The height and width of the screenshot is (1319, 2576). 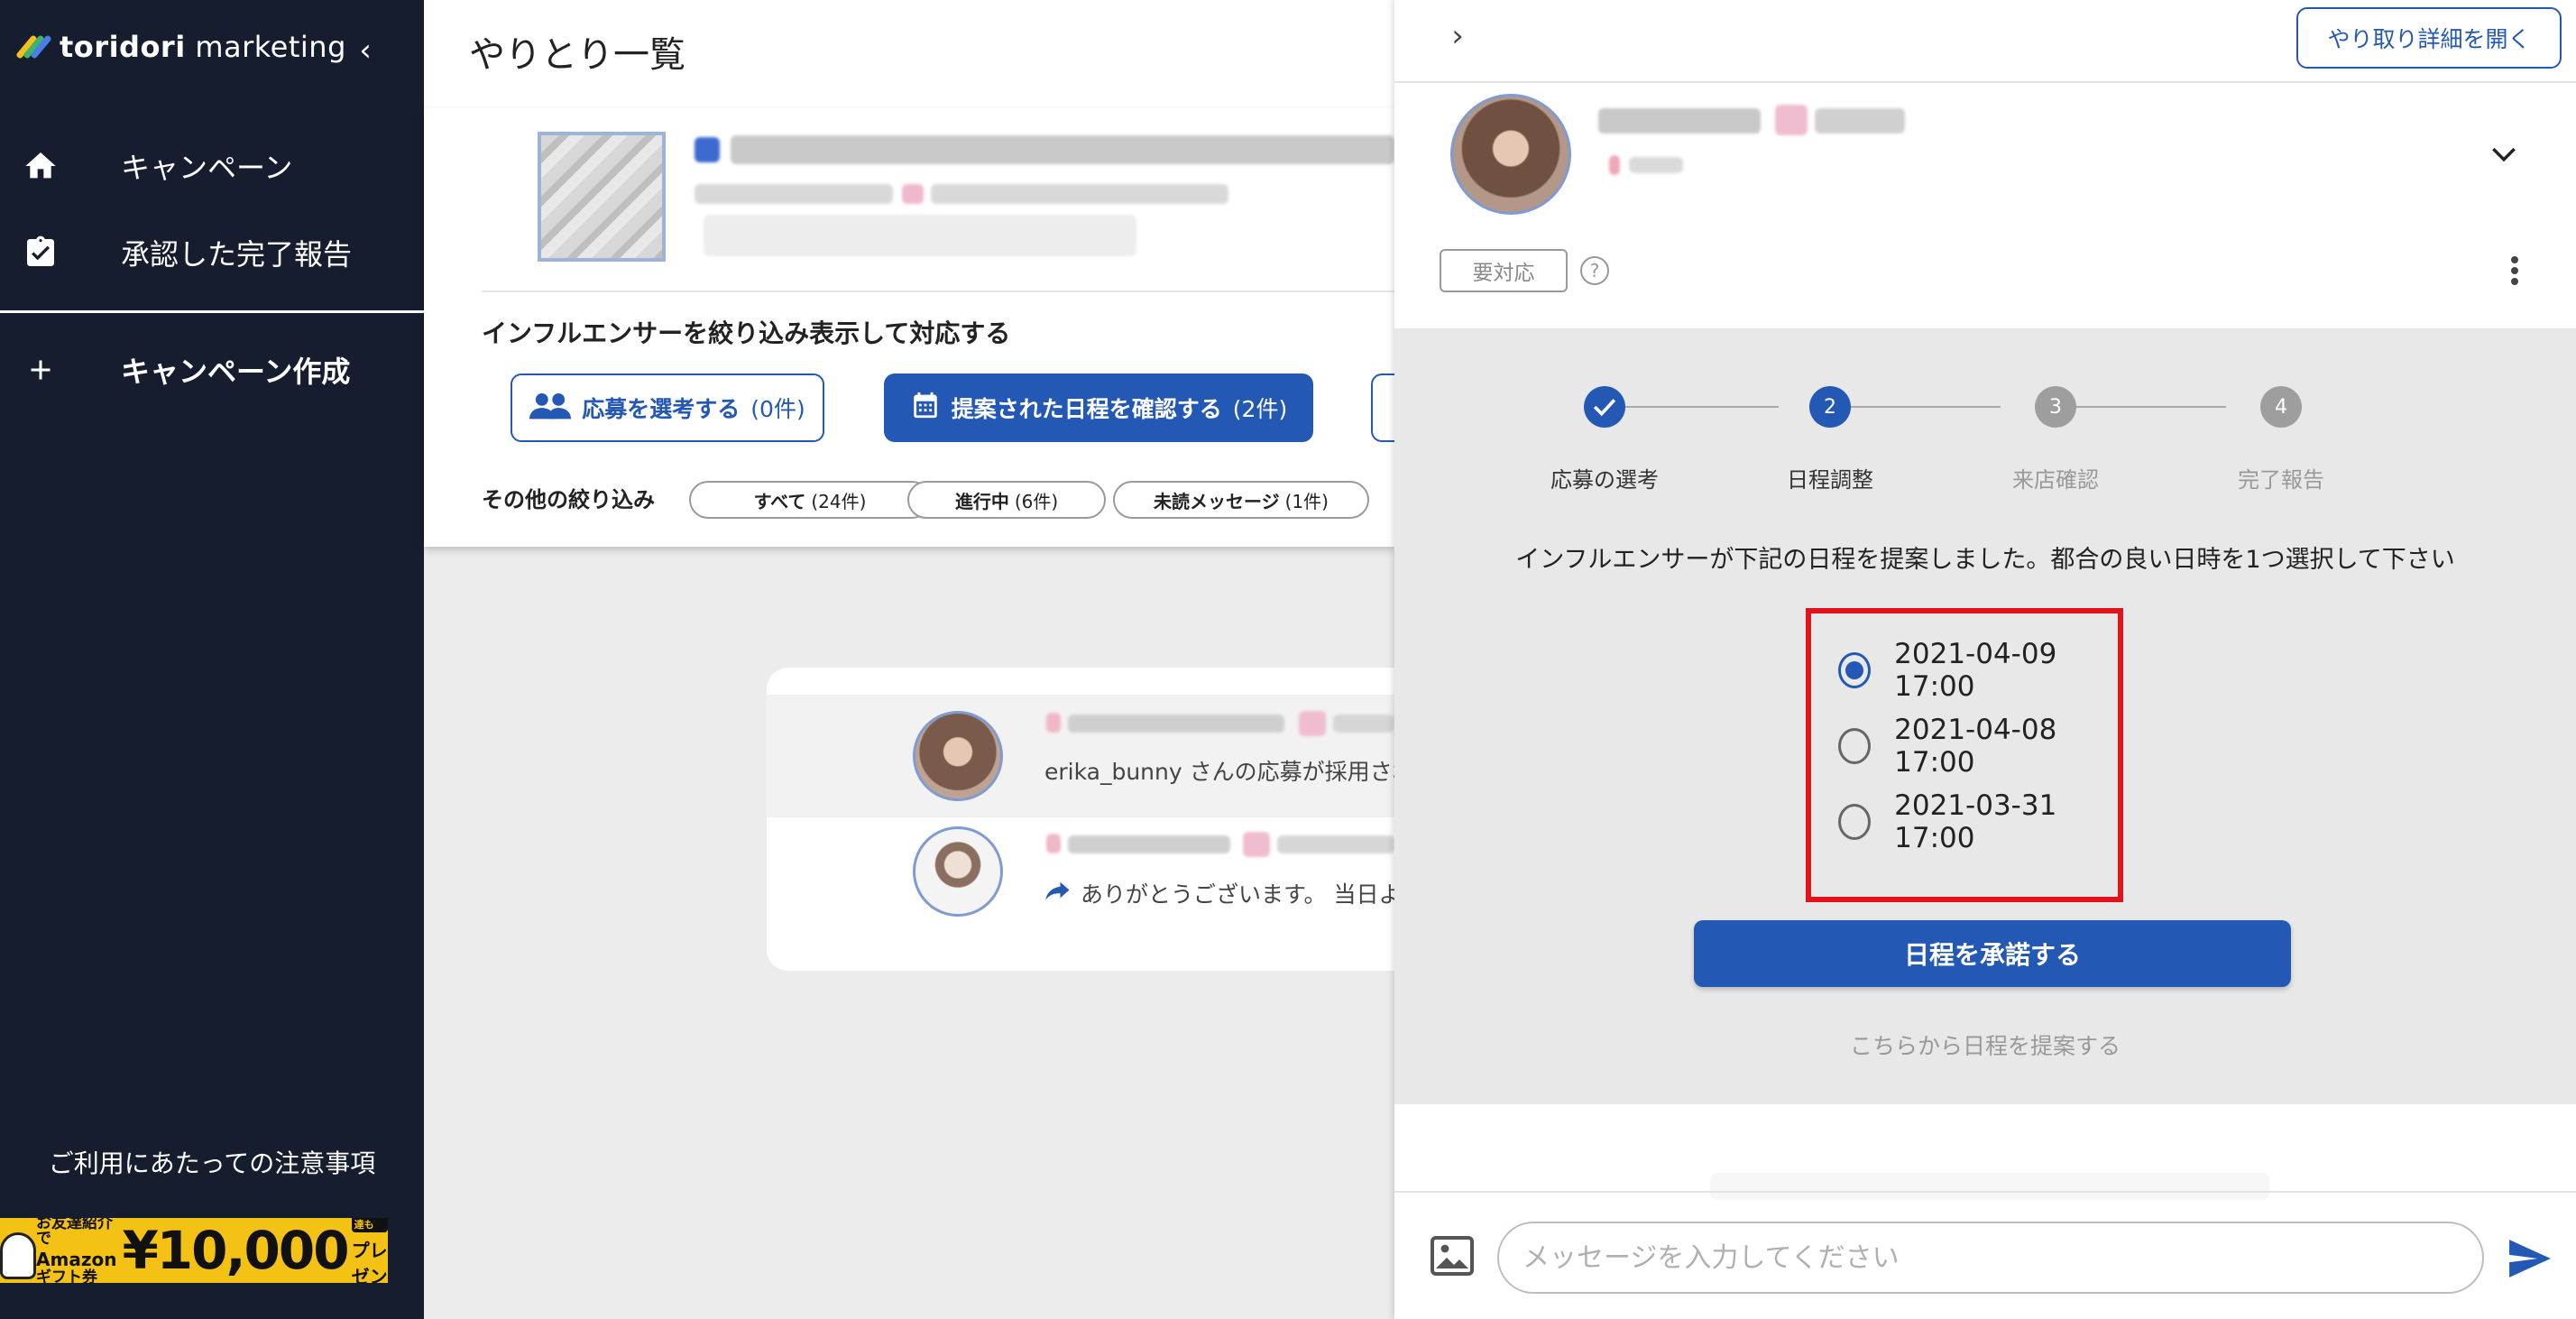 What do you see at coordinates (1452, 1256) in the screenshot?
I see `image-attach-icon` at bounding box center [1452, 1256].